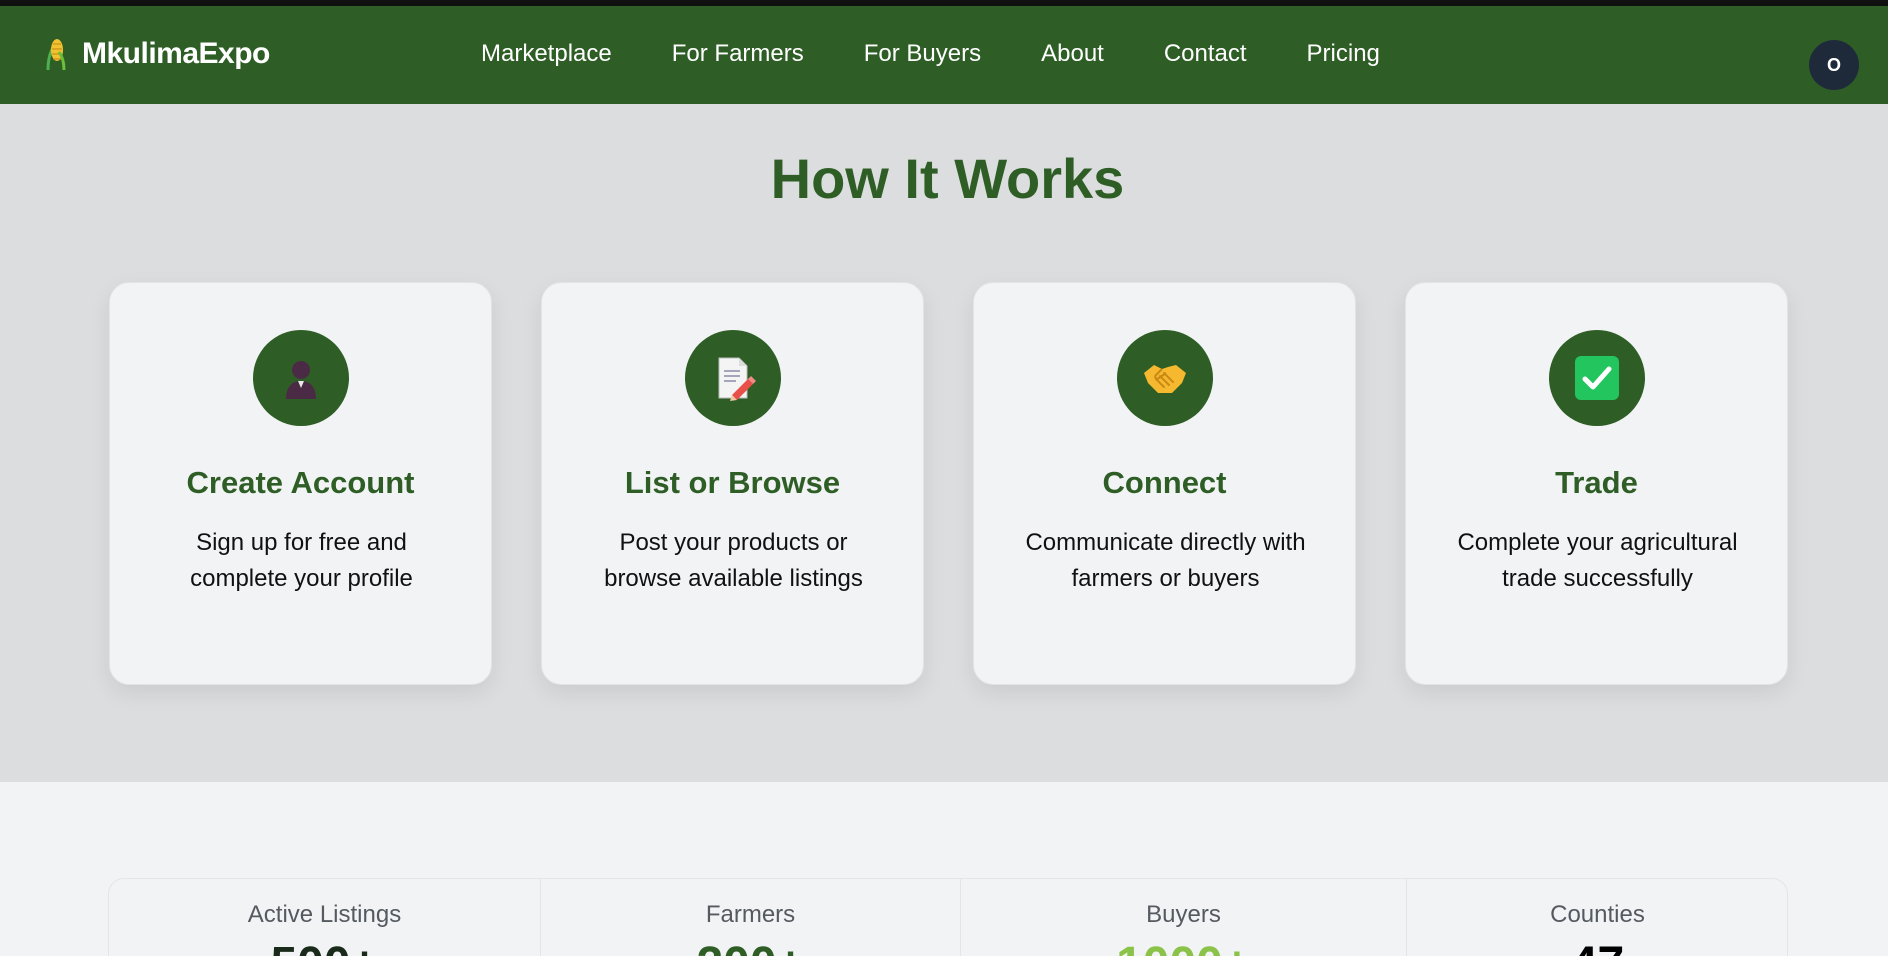 This screenshot has width=1888, height=956. I want to click on step-title: Create Account, so click(300, 482).